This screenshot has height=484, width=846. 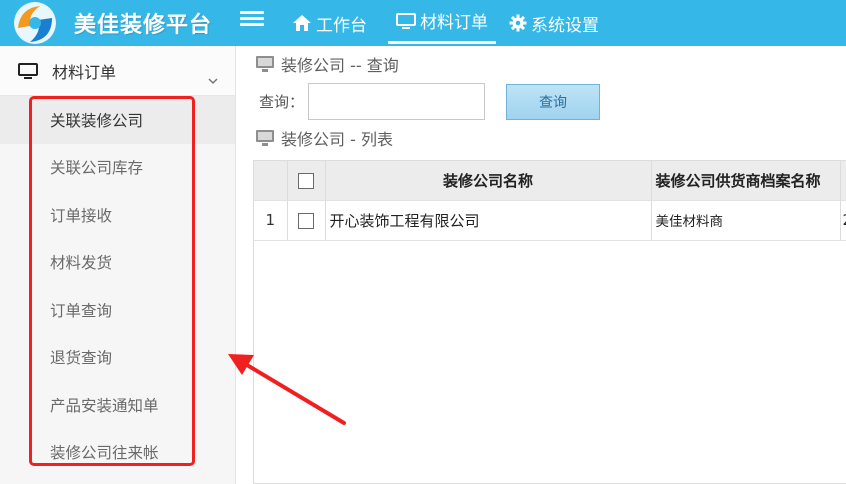 I want to click on nav-tab-system-settings: 系统设置, so click(x=554, y=23).